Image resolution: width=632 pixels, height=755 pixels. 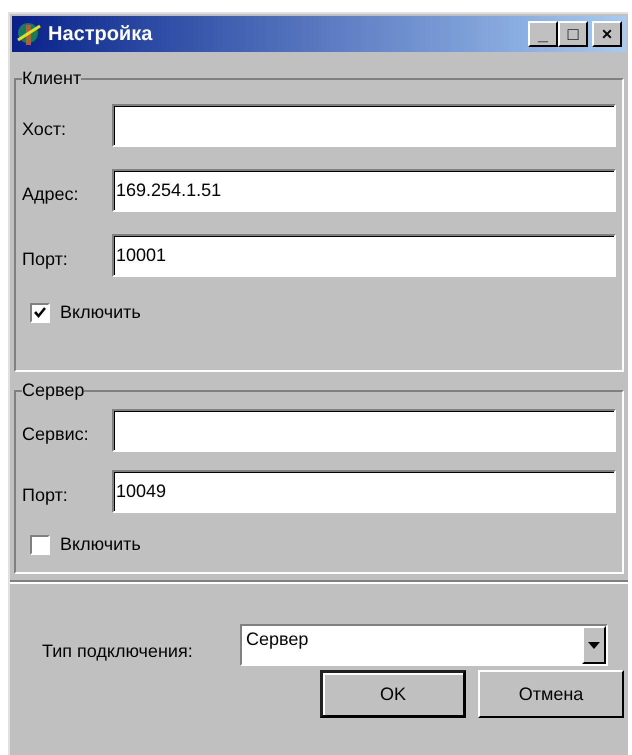 I want to click on input-field: 169.254.1.51, so click(x=364, y=190).